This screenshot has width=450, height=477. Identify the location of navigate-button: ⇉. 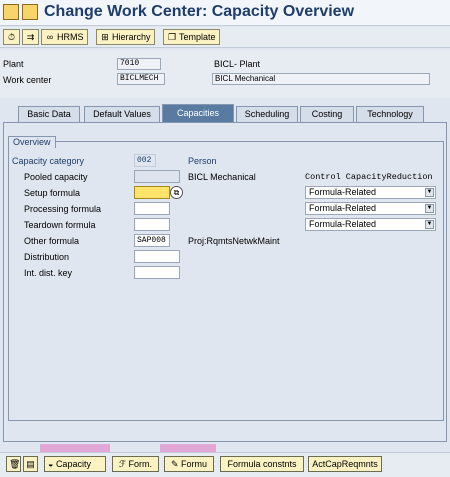
(30, 37).